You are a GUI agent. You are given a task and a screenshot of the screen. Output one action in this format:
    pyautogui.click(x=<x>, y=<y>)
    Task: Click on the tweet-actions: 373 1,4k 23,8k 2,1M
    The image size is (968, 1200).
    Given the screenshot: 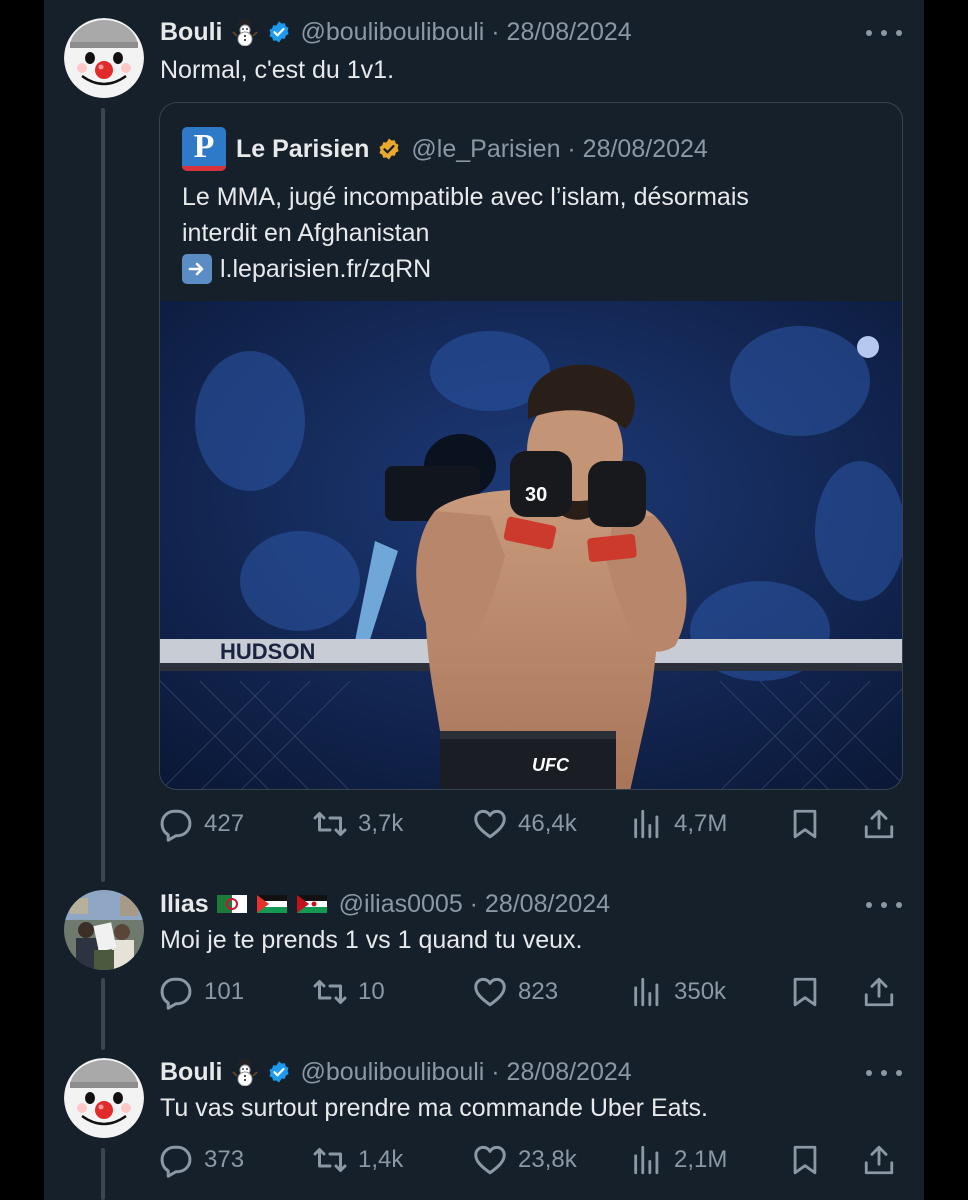 What is the action you would take?
    pyautogui.click(x=533, y=1160)
    